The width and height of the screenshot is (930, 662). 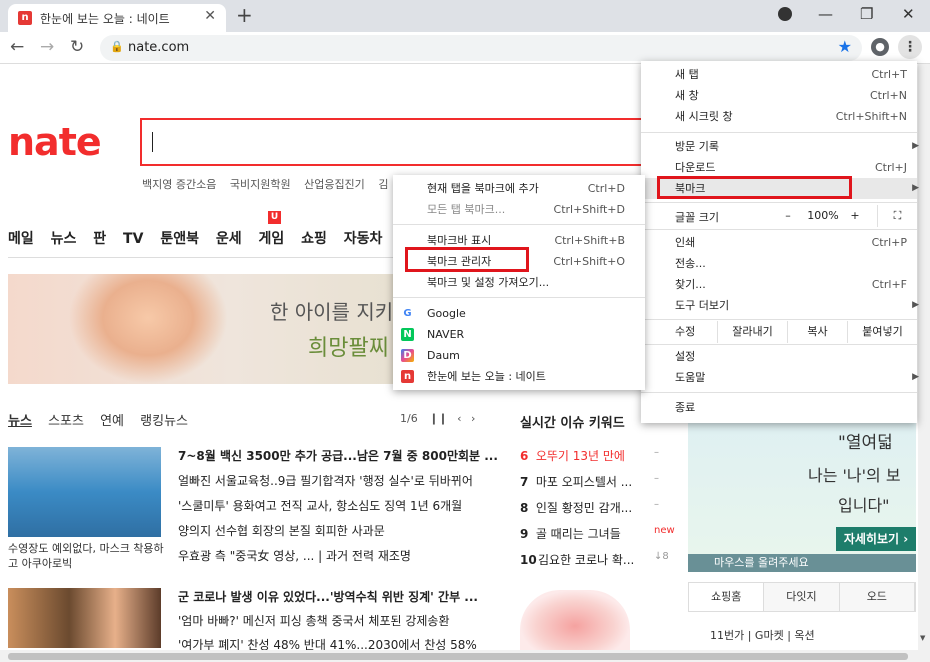 What do you see at coordinates (66, 421) in the screenshot?
I see `tab-sports: 스포츠` at bounding box center [66, 421].